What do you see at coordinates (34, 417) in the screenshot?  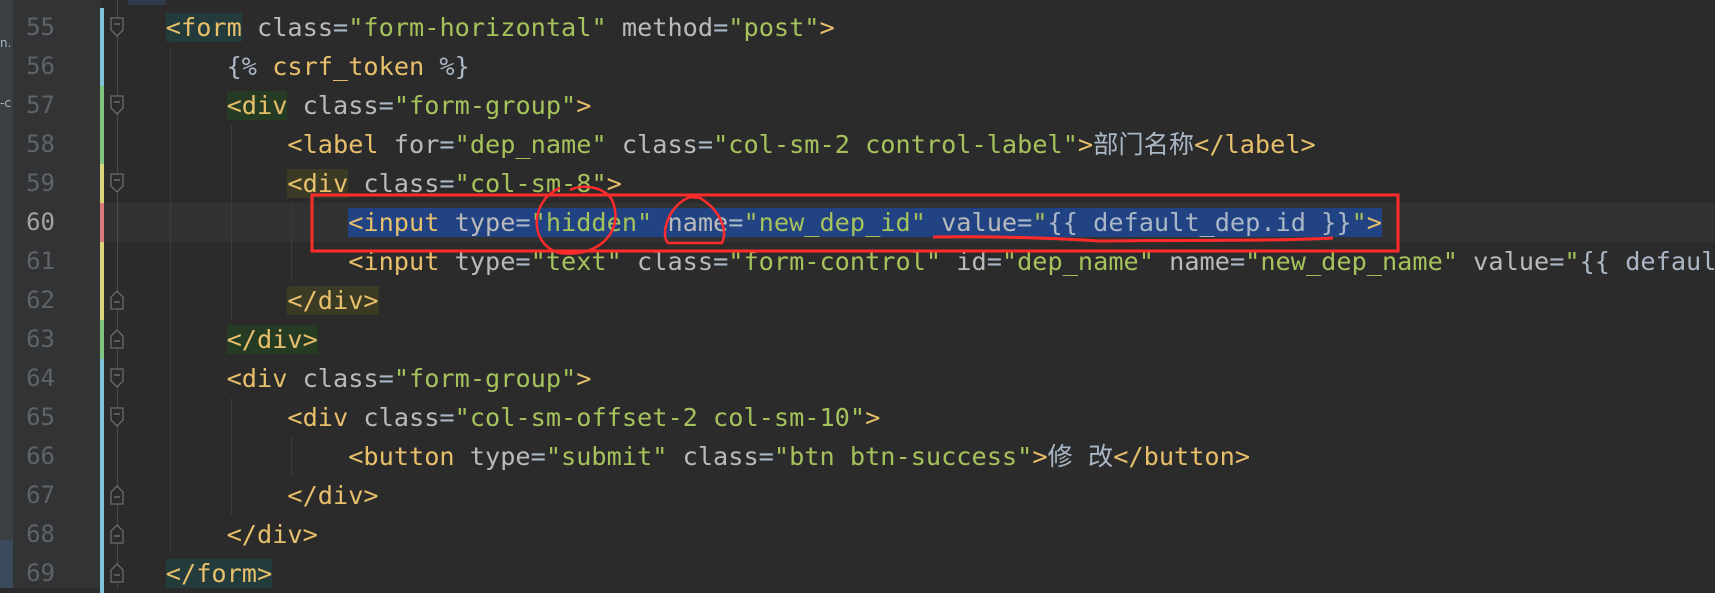 I see `line-number: 65` at bounding box center [34, 417].